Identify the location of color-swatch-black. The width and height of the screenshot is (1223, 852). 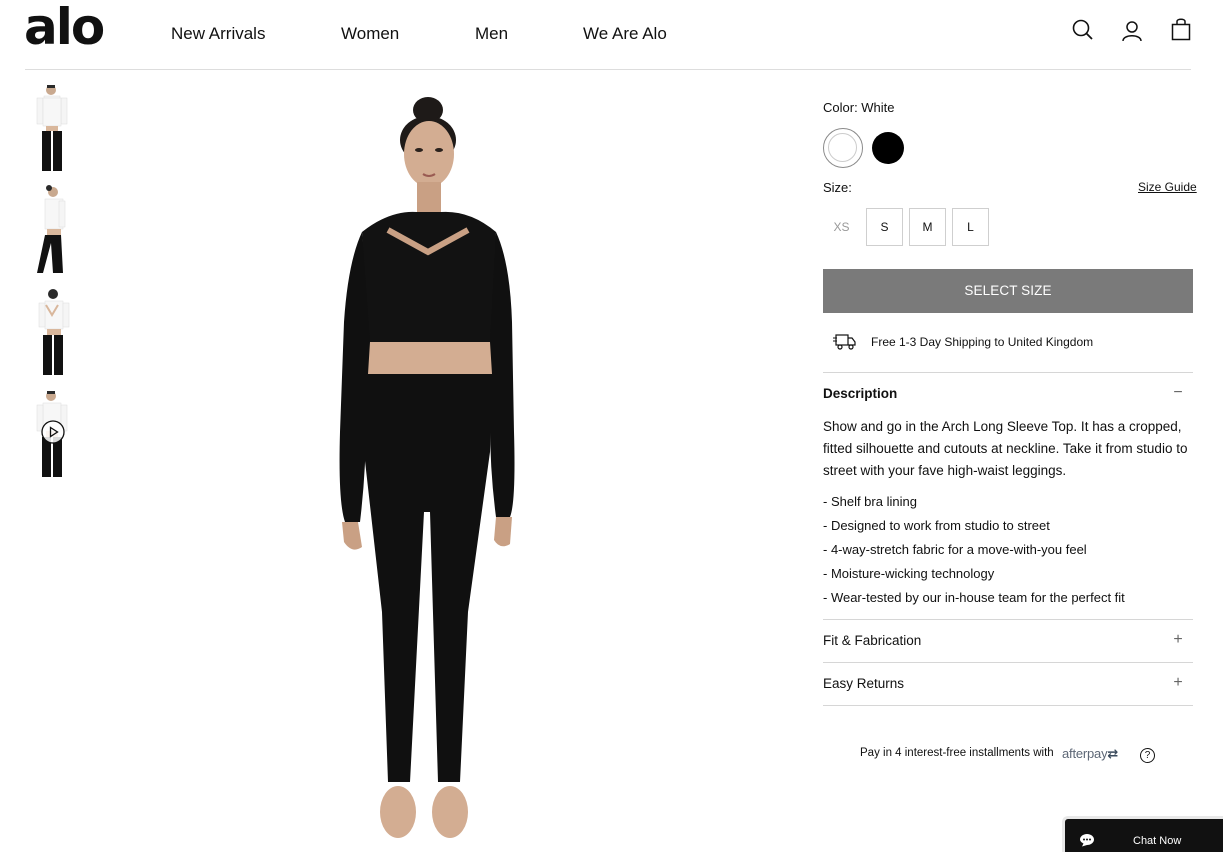
(888, 148).